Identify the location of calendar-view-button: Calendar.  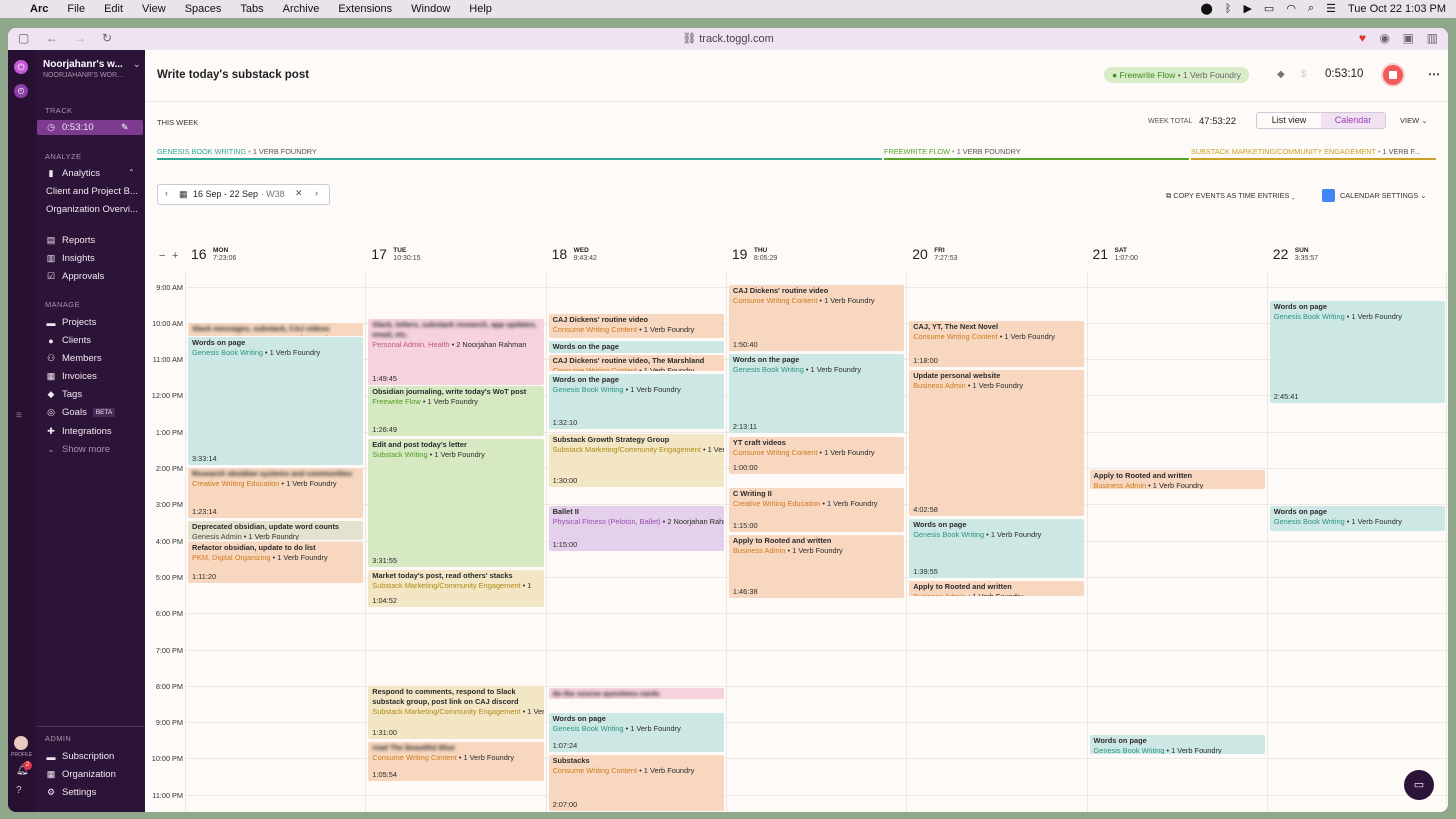
(1353, 120).